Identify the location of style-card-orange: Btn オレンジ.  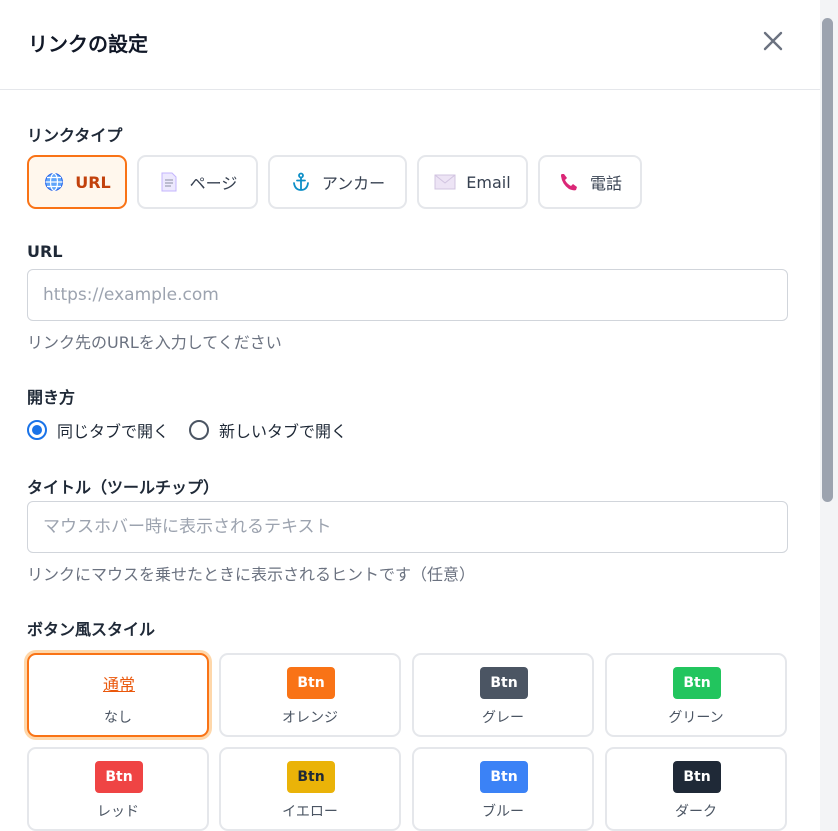
(310, 695).